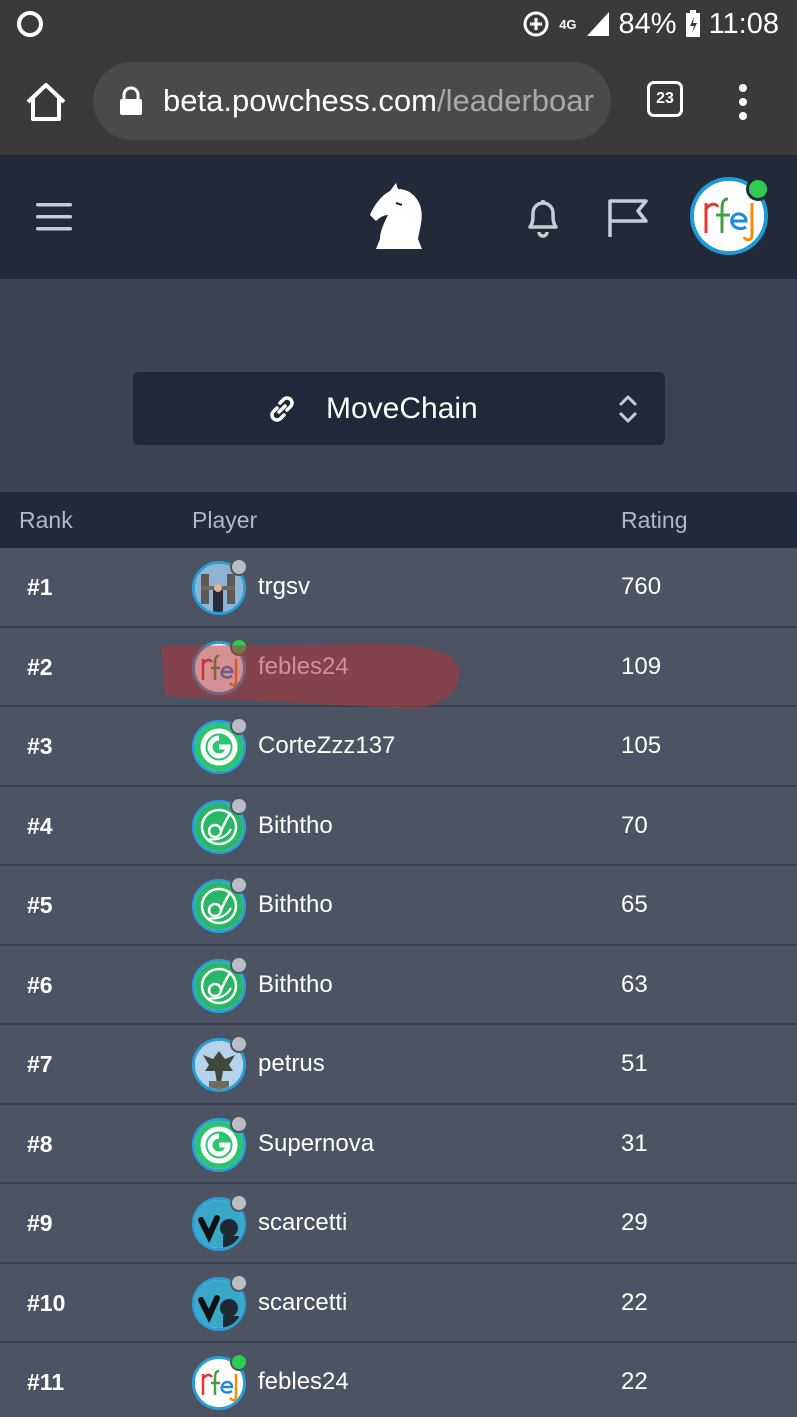 This screenshot has width=797, height=1417. Describe the element at coordinates (40, 1064) in the screenshot. I see `rank-cell: #7` at that location.